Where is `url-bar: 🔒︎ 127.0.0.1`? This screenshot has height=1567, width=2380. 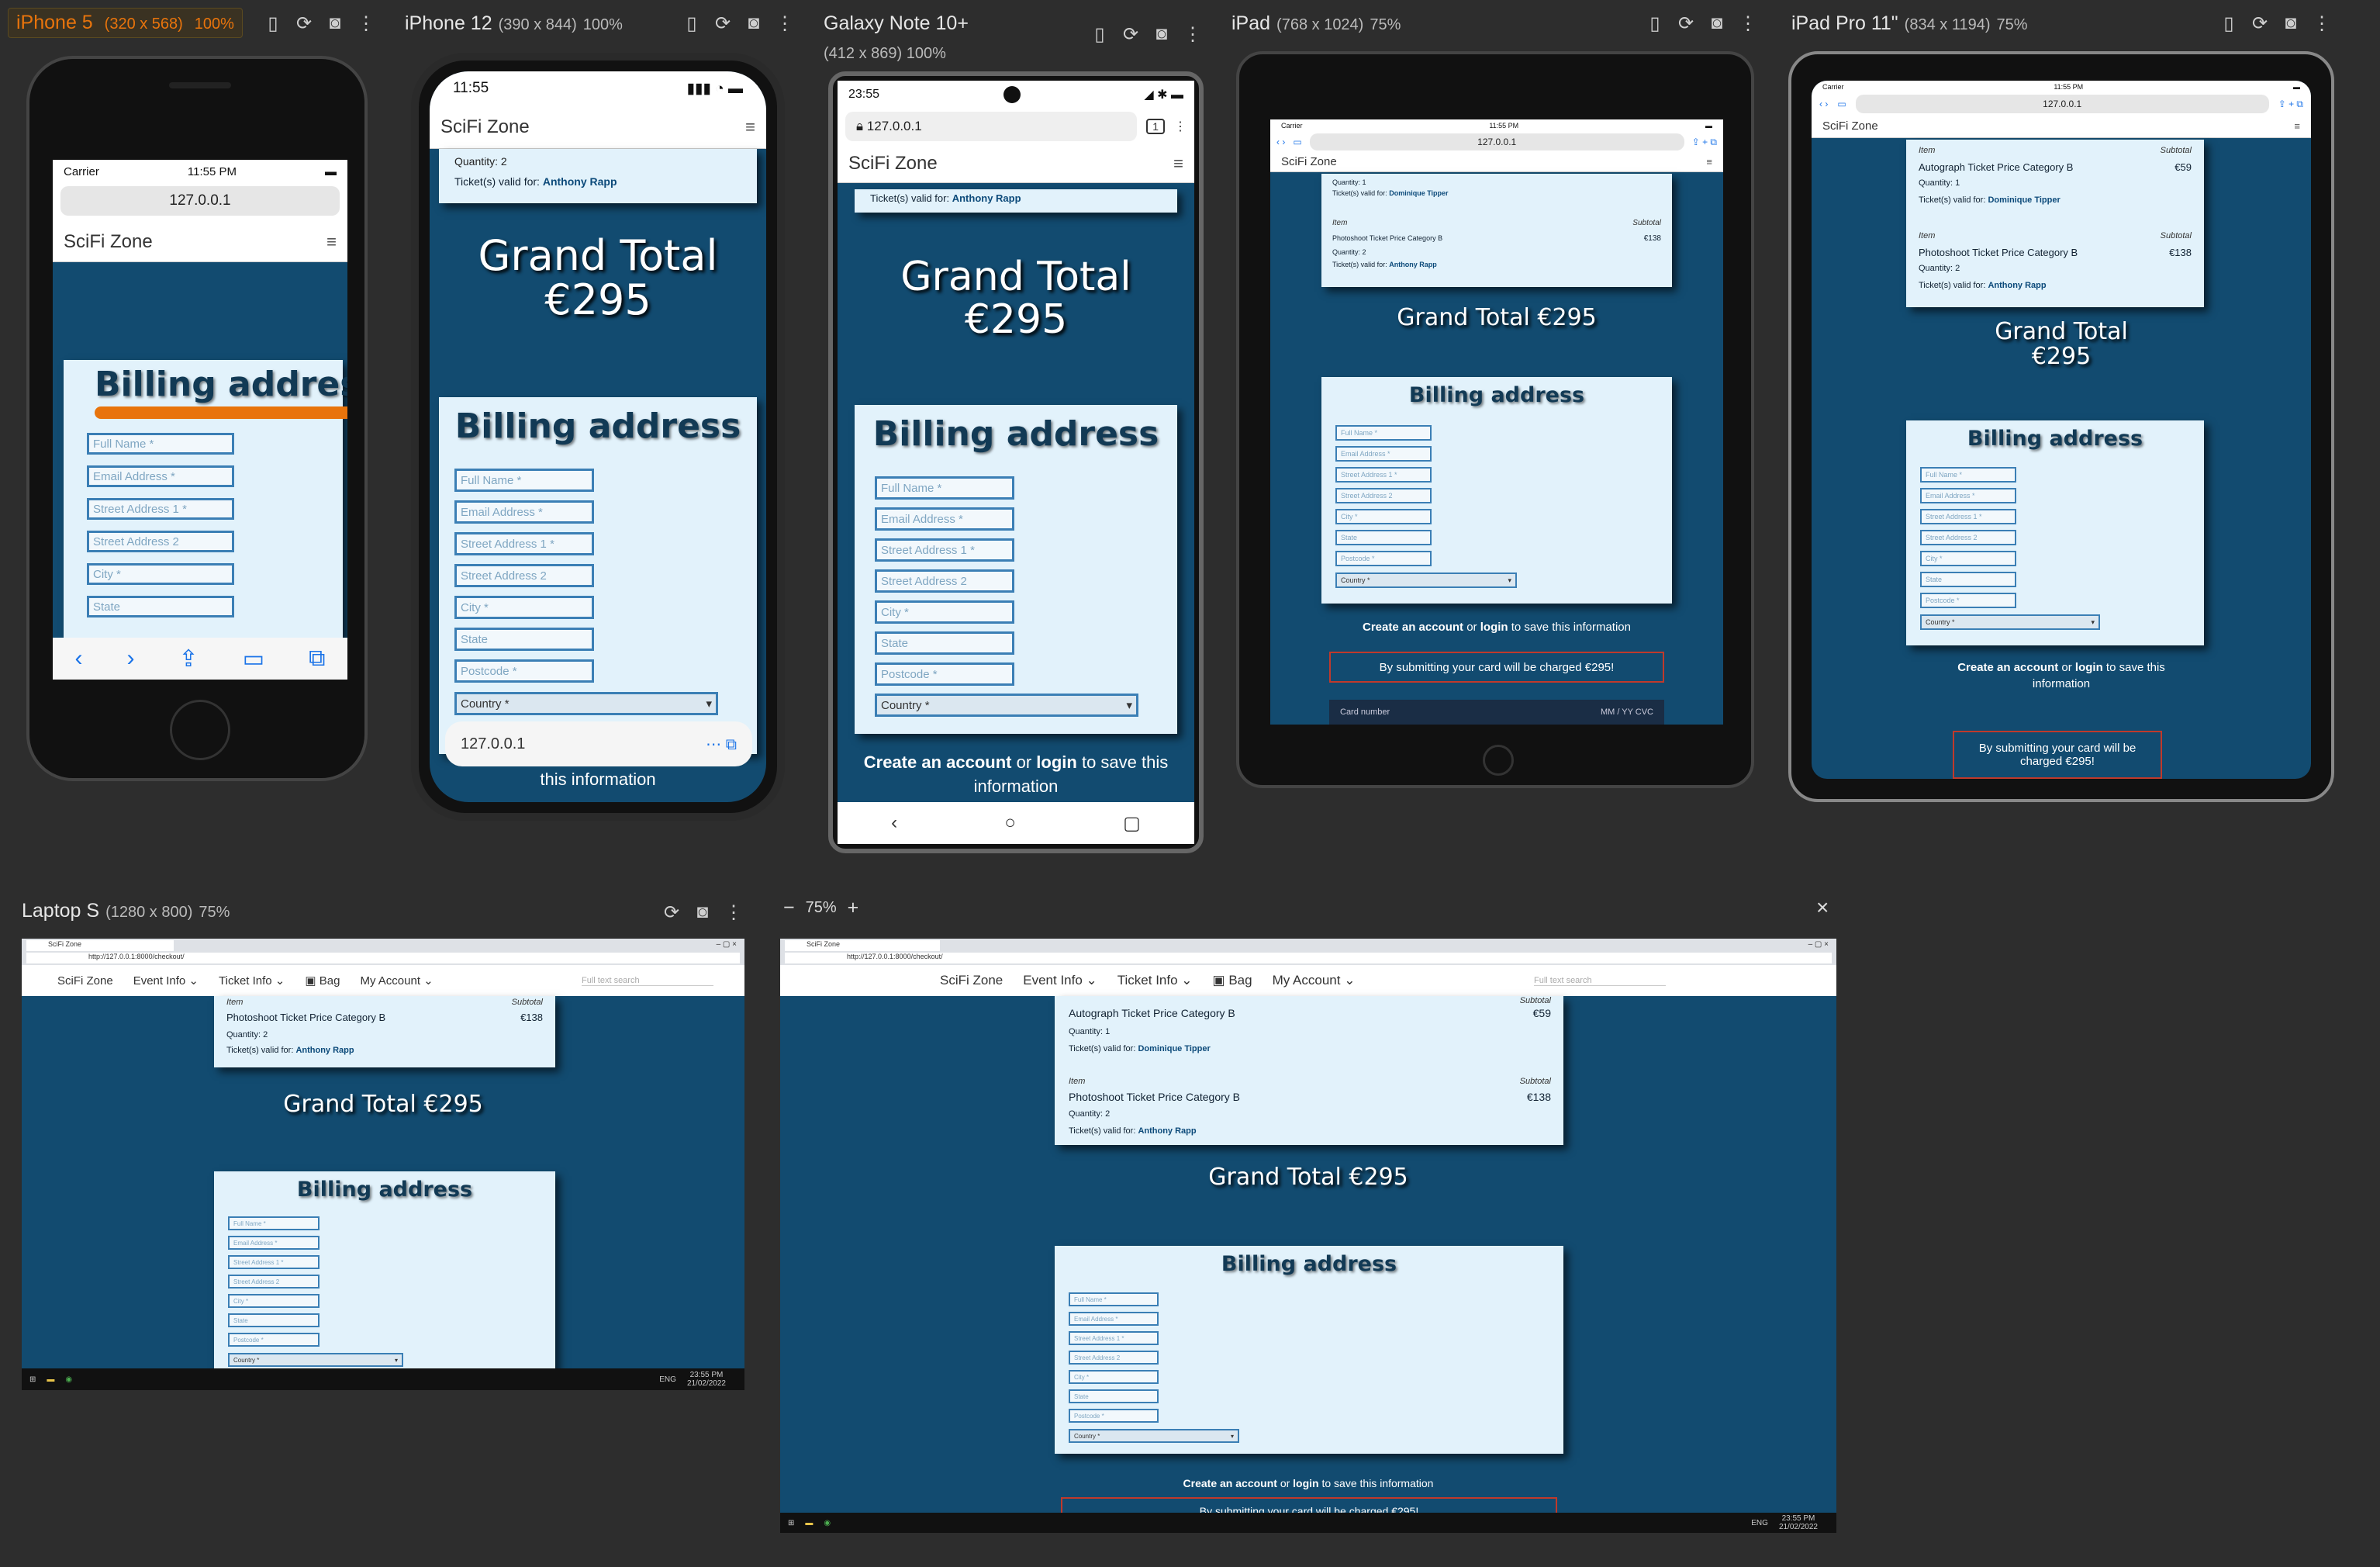
url-bar: 🔒︎ 127.0.0.1 is located at coordinates (991, 127).